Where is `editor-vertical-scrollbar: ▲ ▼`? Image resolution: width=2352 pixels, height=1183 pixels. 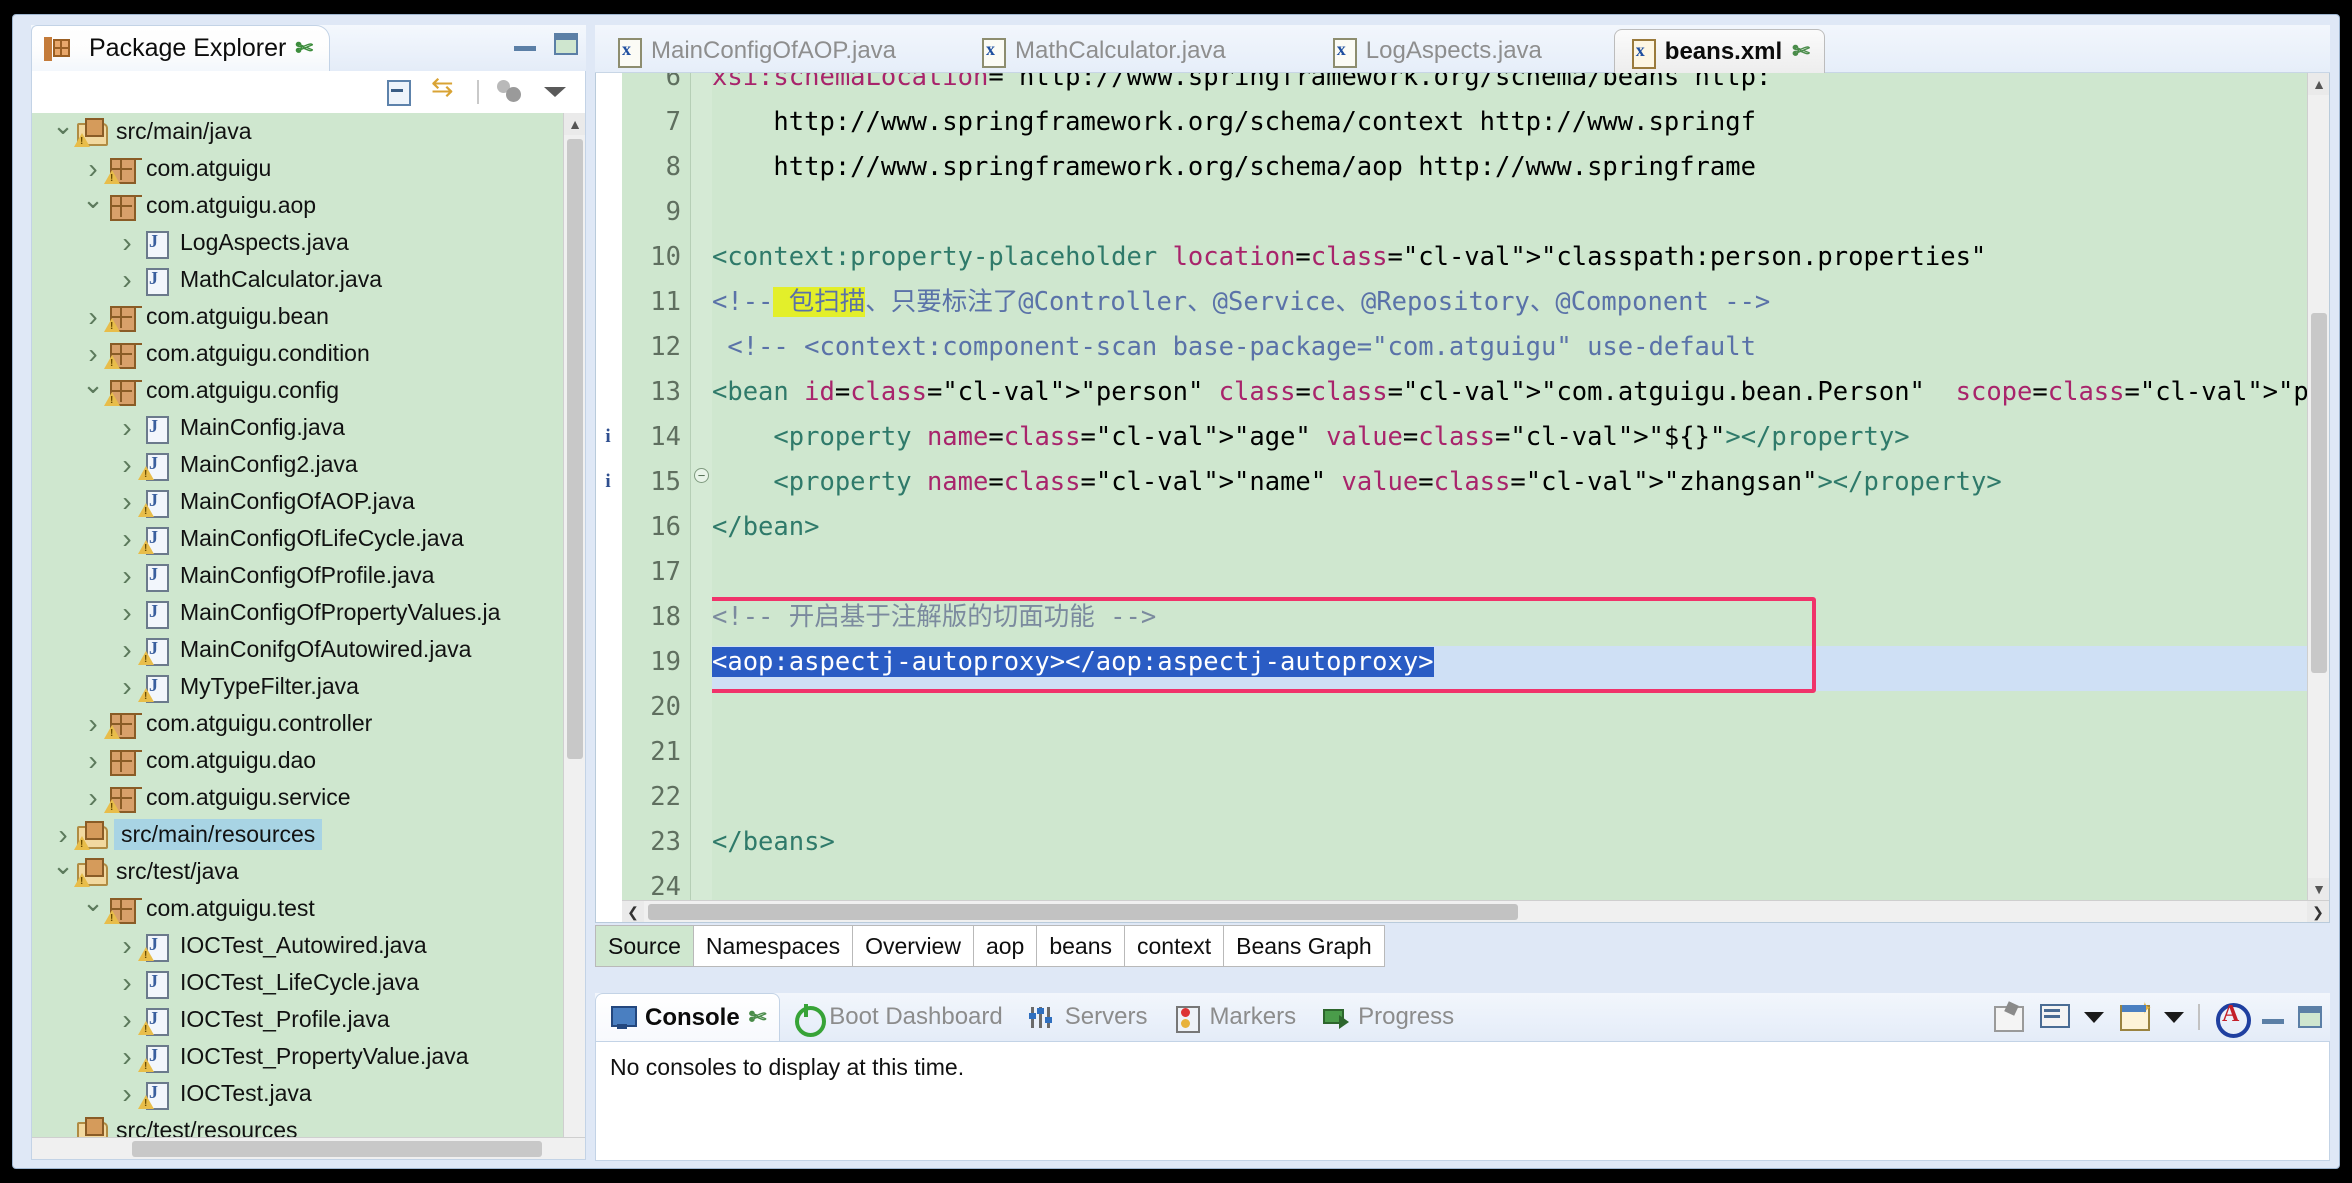
editor-vertical-scrollbar: ▲ ▼ is located at coordinates (2318, 486).